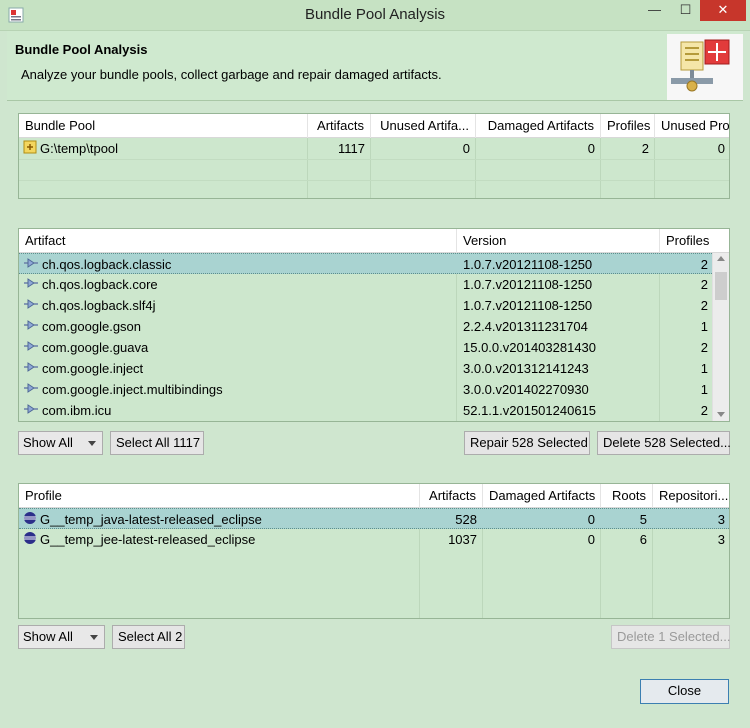 The height and width of the screenshot is (728, 750). I want to click on profile-roots-cell: 6, so click(643, 539).